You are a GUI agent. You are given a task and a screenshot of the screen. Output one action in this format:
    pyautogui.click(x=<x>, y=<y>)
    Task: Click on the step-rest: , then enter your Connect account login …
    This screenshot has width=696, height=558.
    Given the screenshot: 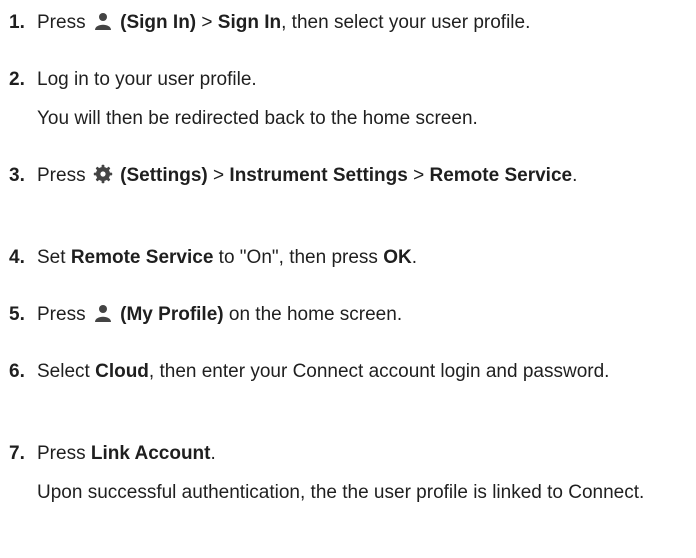 What is the action you would take?
    pyautogui.click(x=379, y=371)
    